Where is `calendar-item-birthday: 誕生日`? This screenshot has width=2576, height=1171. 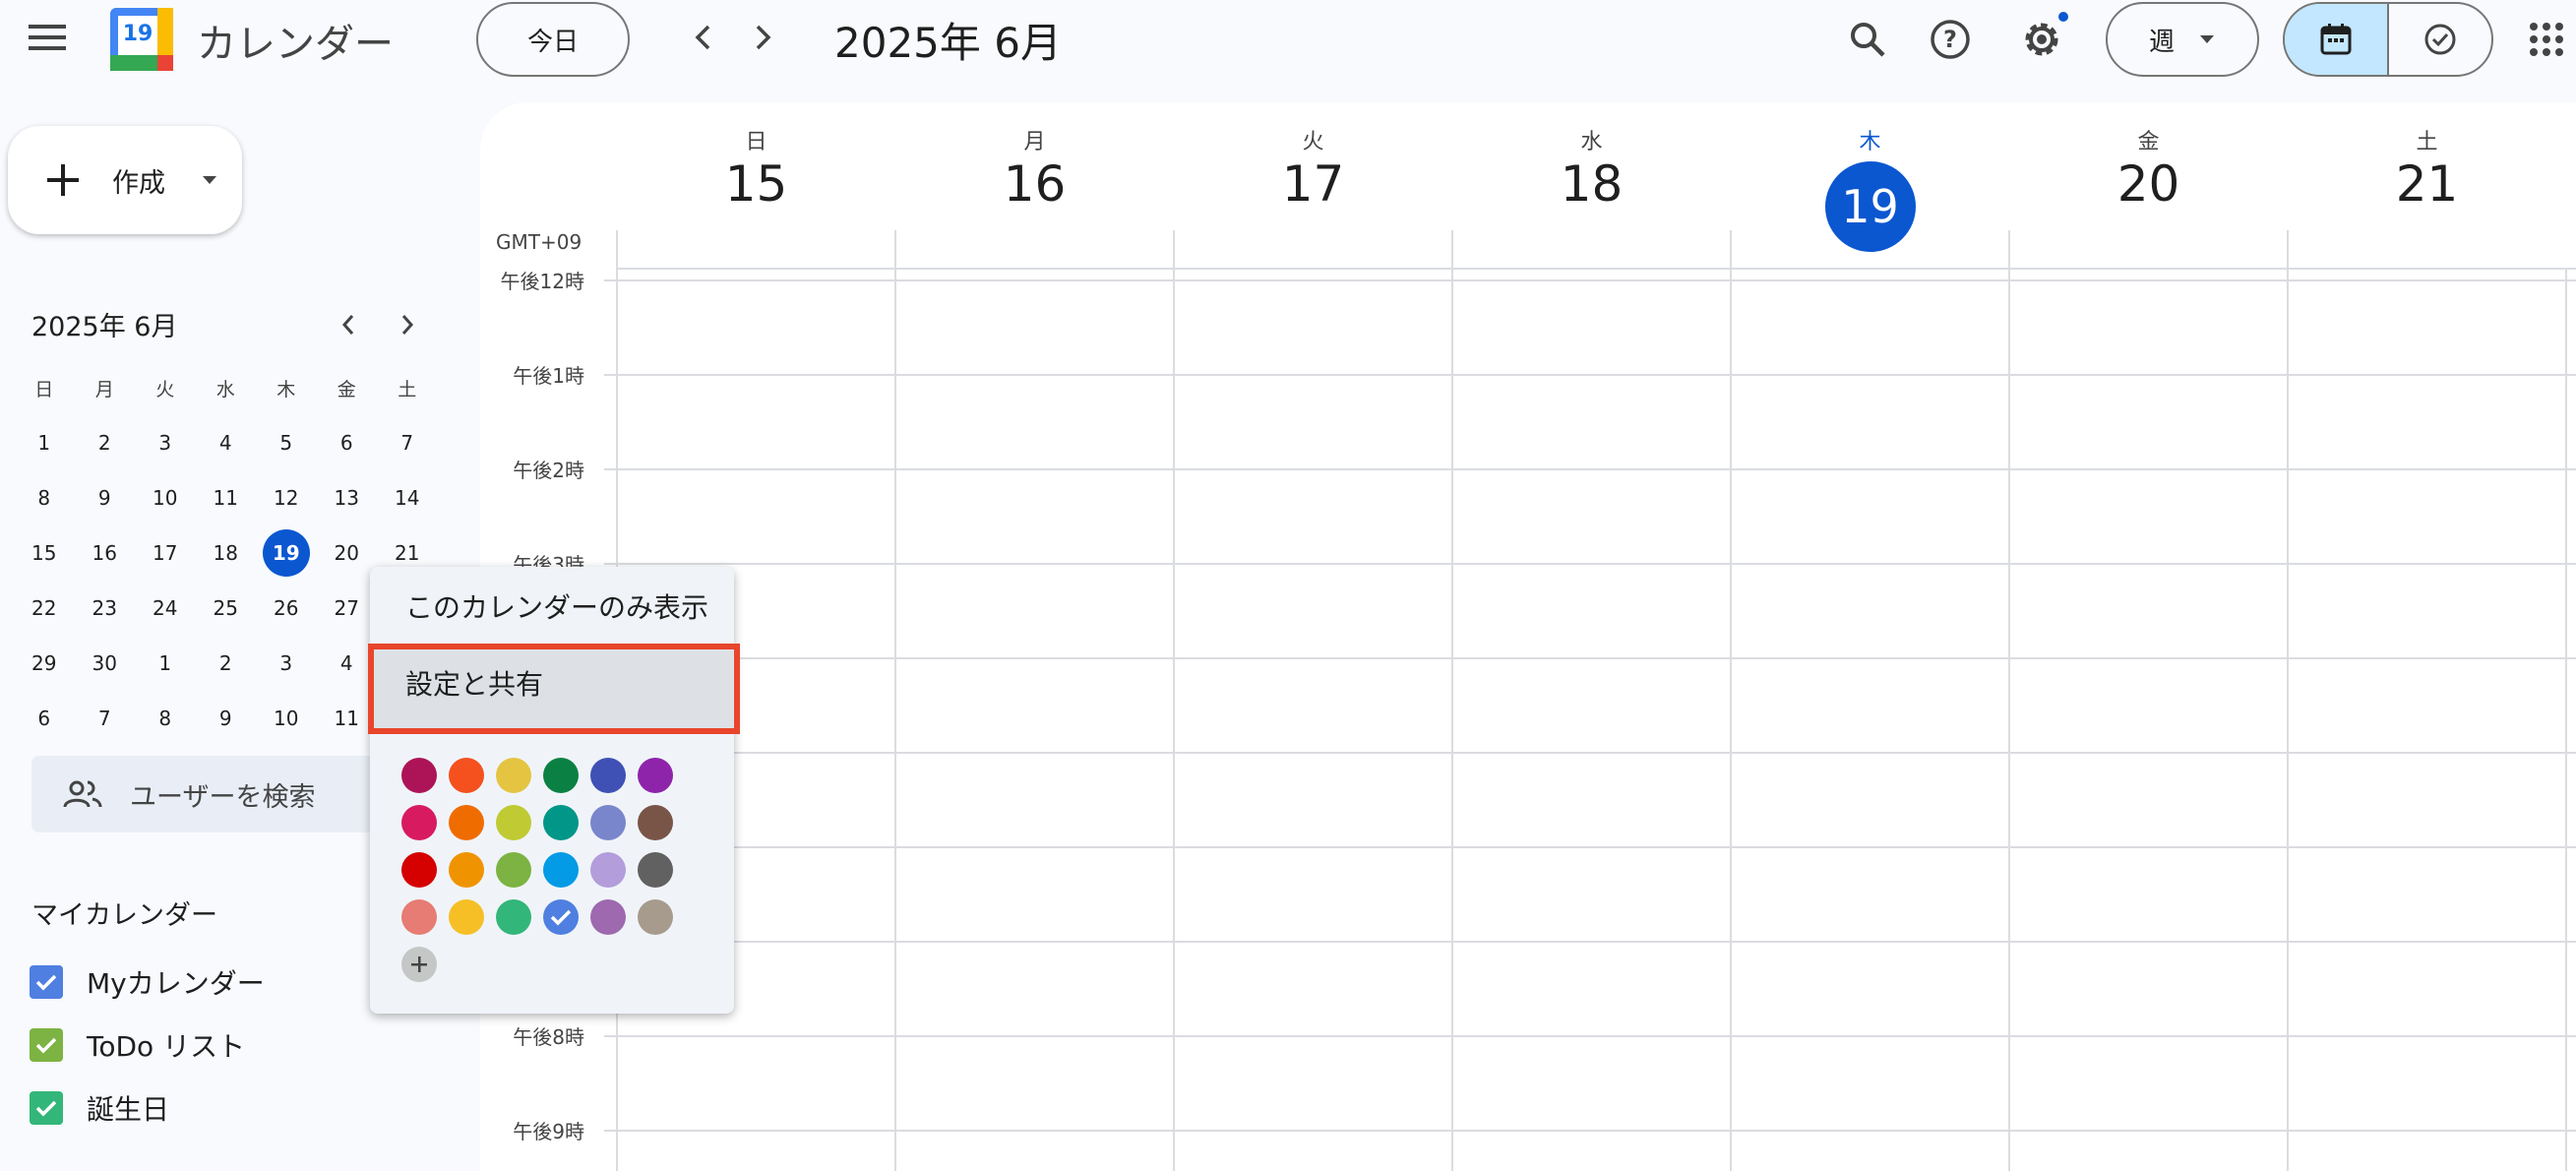 calendar-item-birthday: 誕生日 is located at coordinates (99, 1108).